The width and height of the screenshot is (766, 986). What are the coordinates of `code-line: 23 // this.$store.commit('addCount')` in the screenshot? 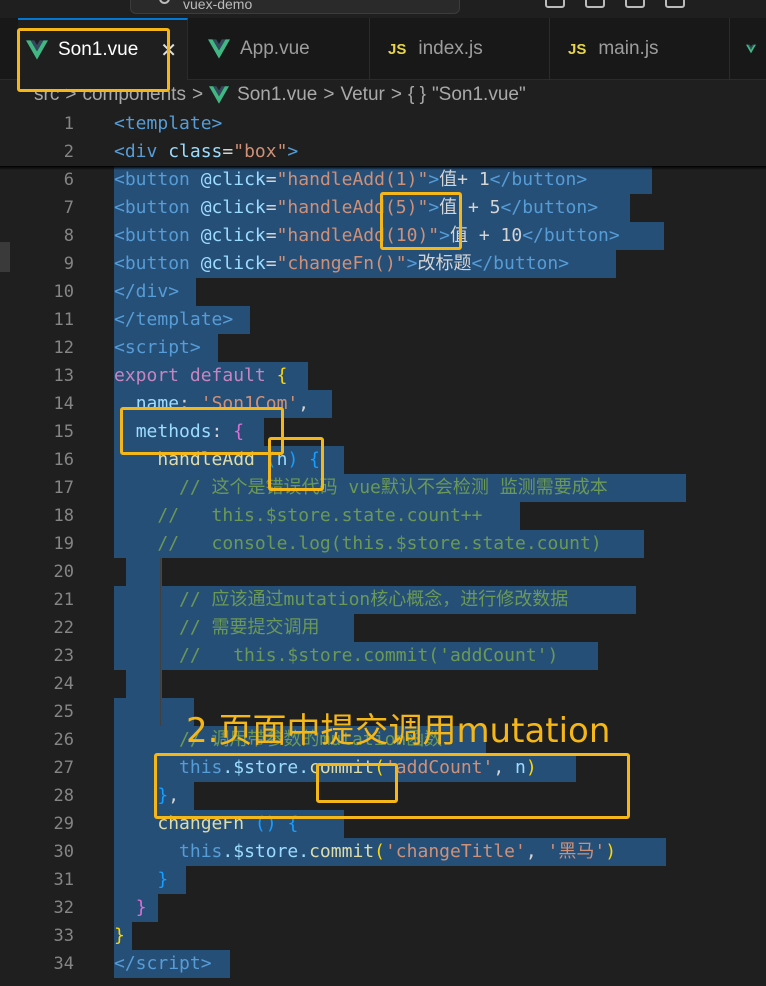 It's located at (383, 656).